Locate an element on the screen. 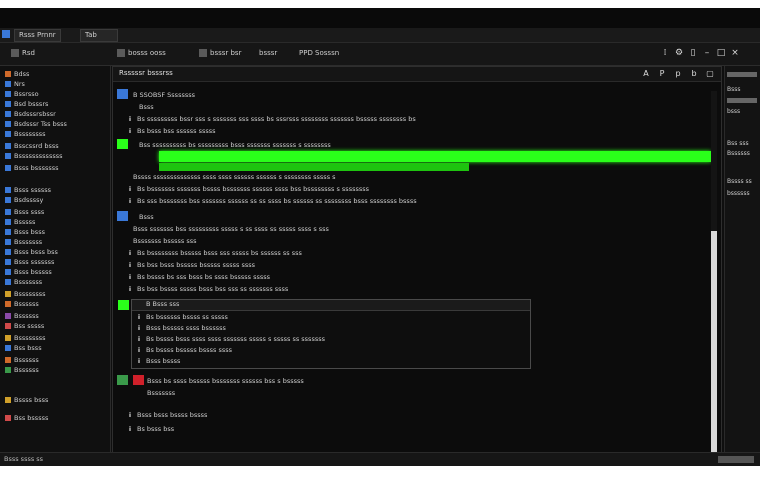  sidebar-item: Bsdsssrsbssr is located at coordinates (54, 114).